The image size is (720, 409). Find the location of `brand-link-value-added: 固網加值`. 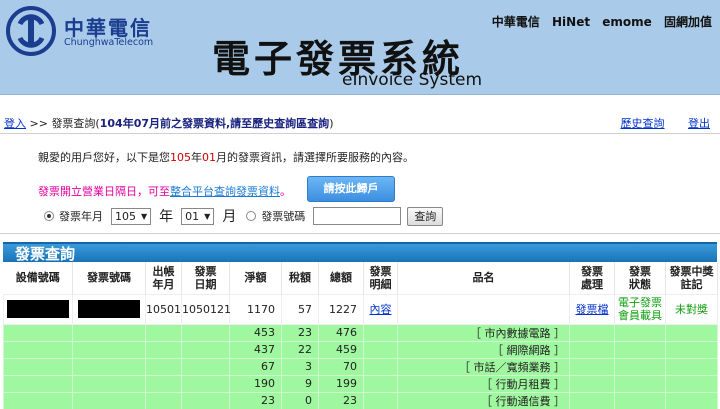

brand-link-value-added: 固網加值 is located at coordinates (688, 22).